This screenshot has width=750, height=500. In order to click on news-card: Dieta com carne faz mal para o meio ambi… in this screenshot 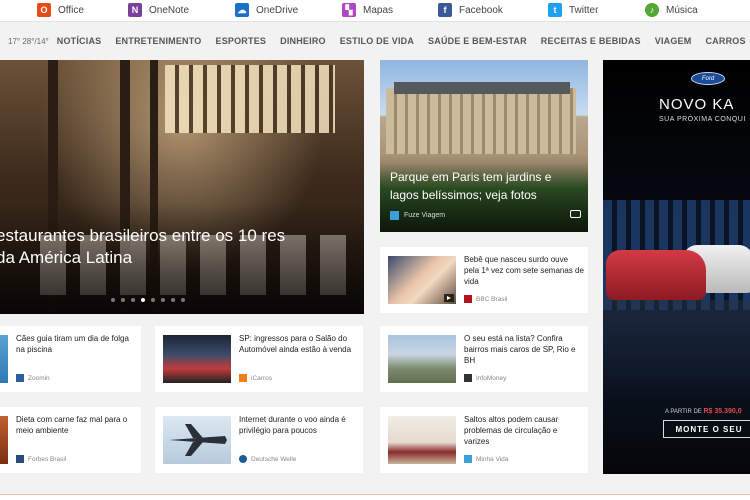, I will do `click(70, 440)`.